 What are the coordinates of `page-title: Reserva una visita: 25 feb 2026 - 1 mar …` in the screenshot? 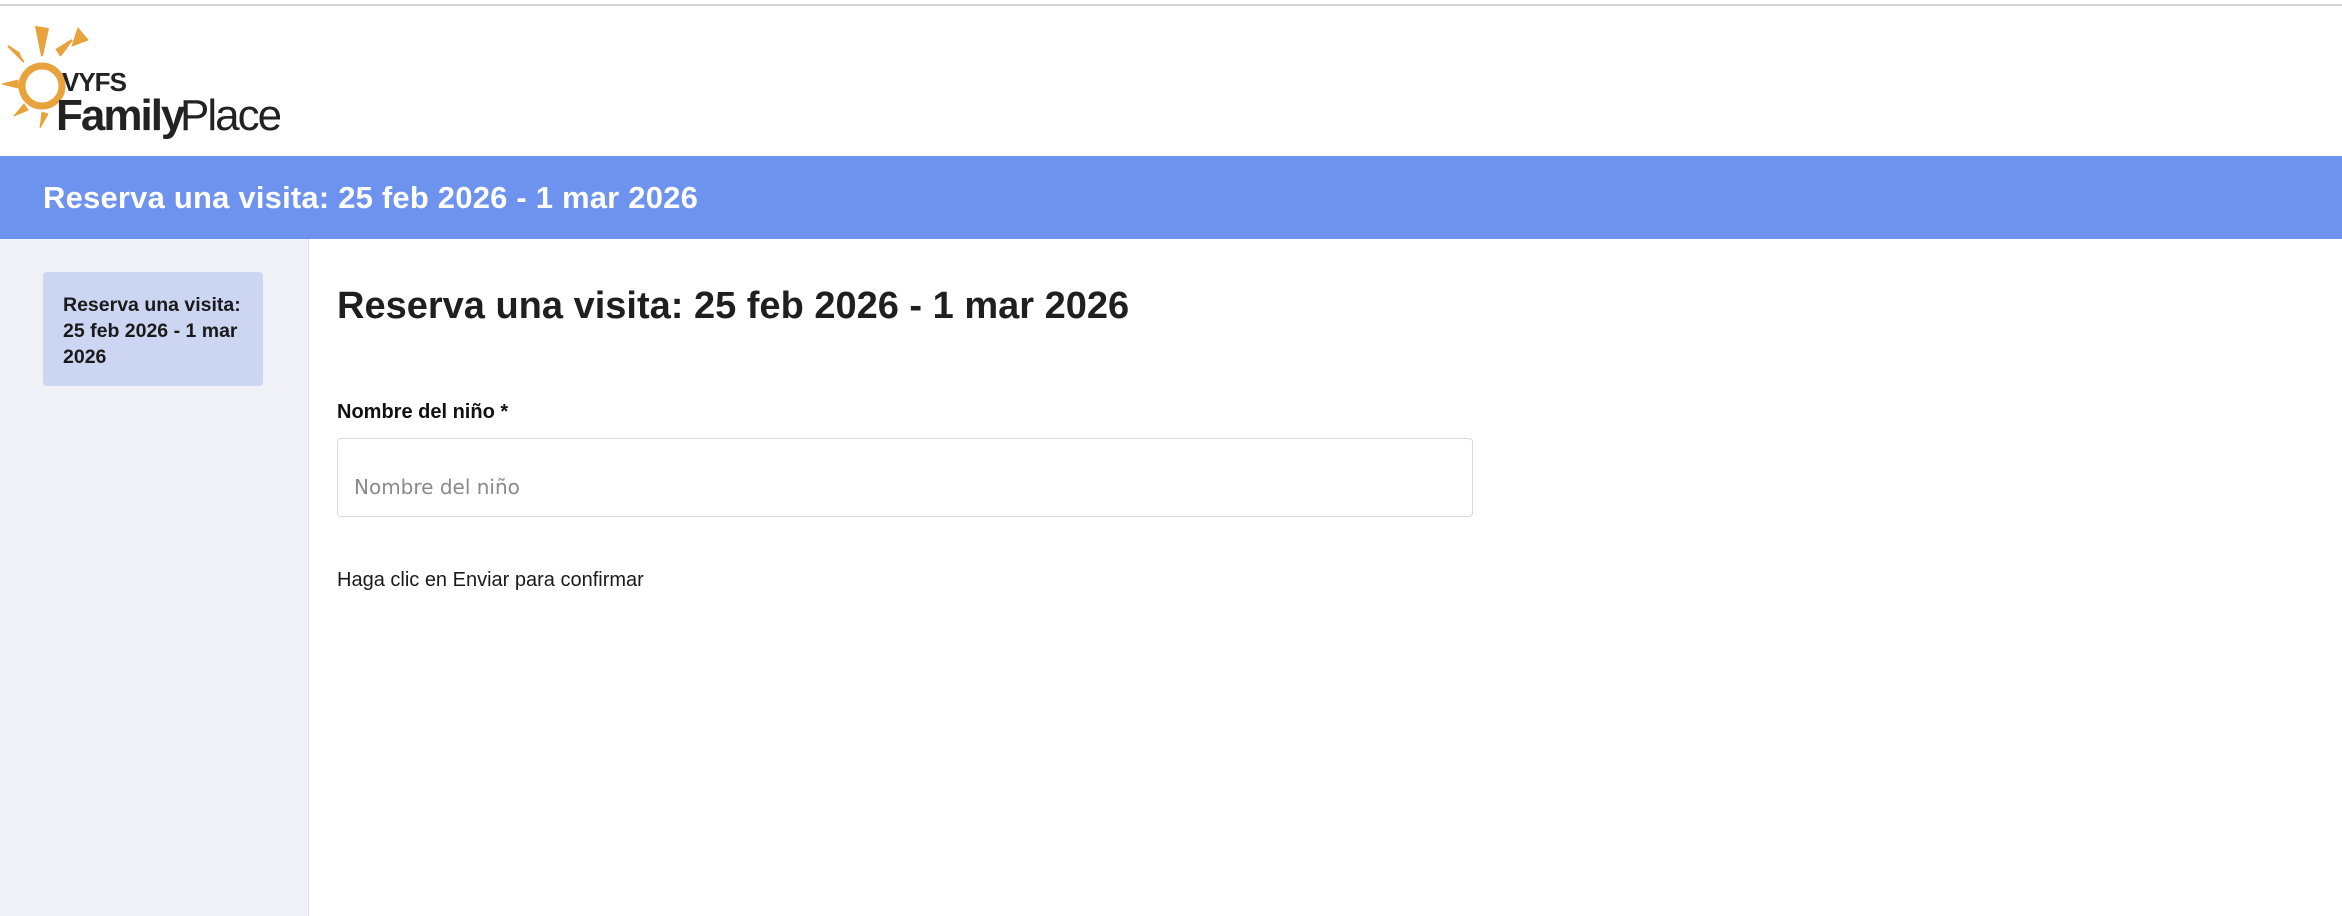 It's located at (733, 306).